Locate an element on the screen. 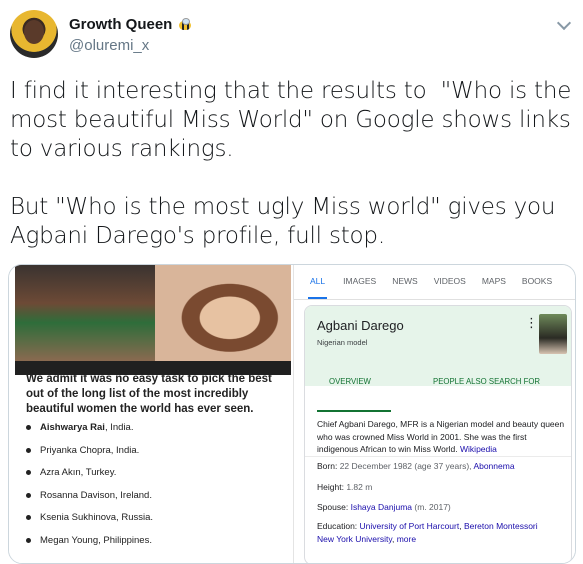  kp-thumbnail is located at coordinates (553, 334).